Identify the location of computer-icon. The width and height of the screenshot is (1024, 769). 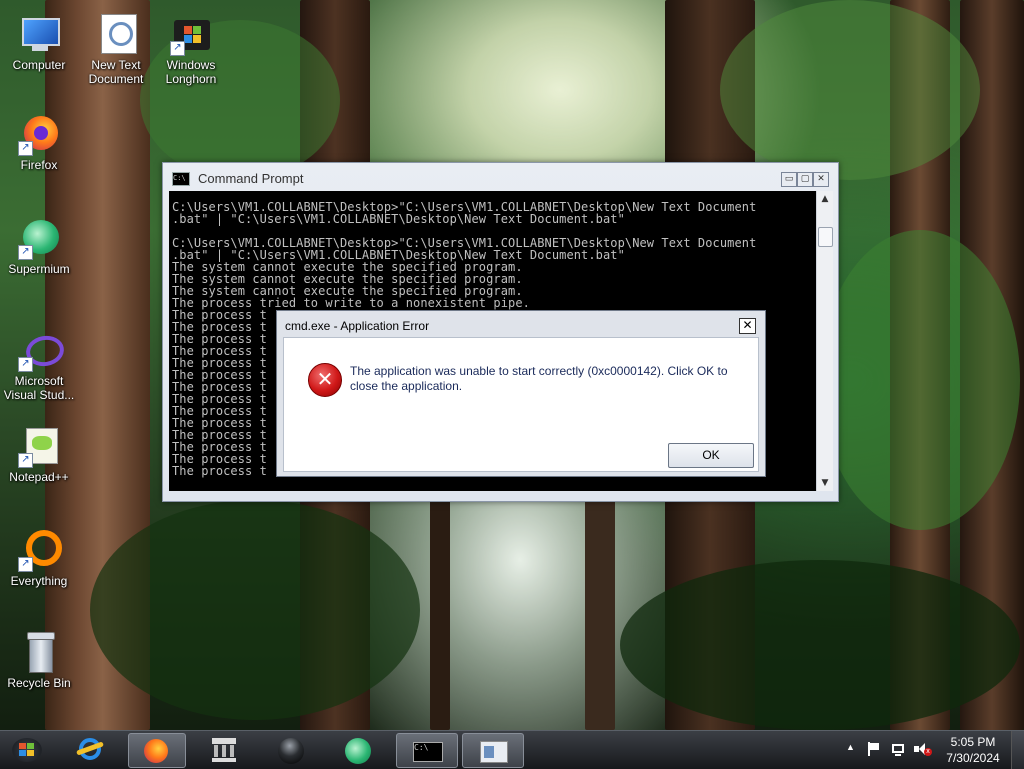
(39, 35).